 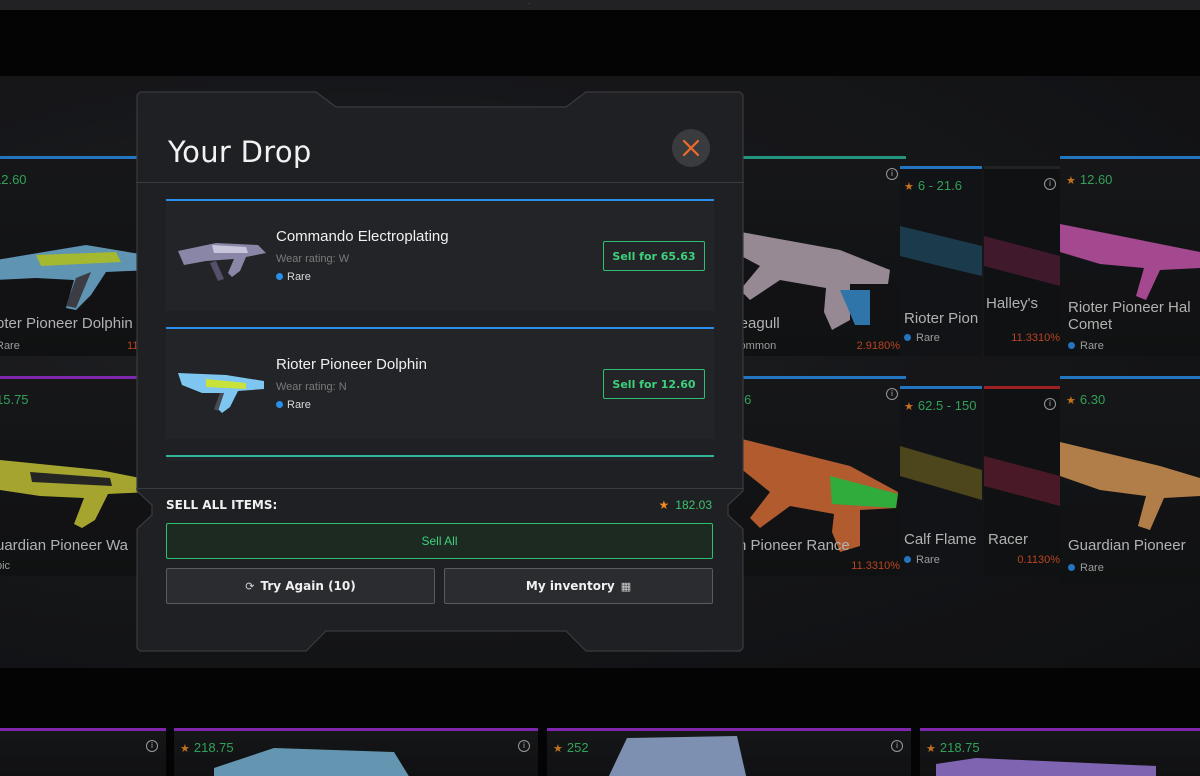 What do you see at coordinates (685, 505) in the screenshot?
I see `sell-all-total: ★ 182.03` at bounding box center [685, 505].